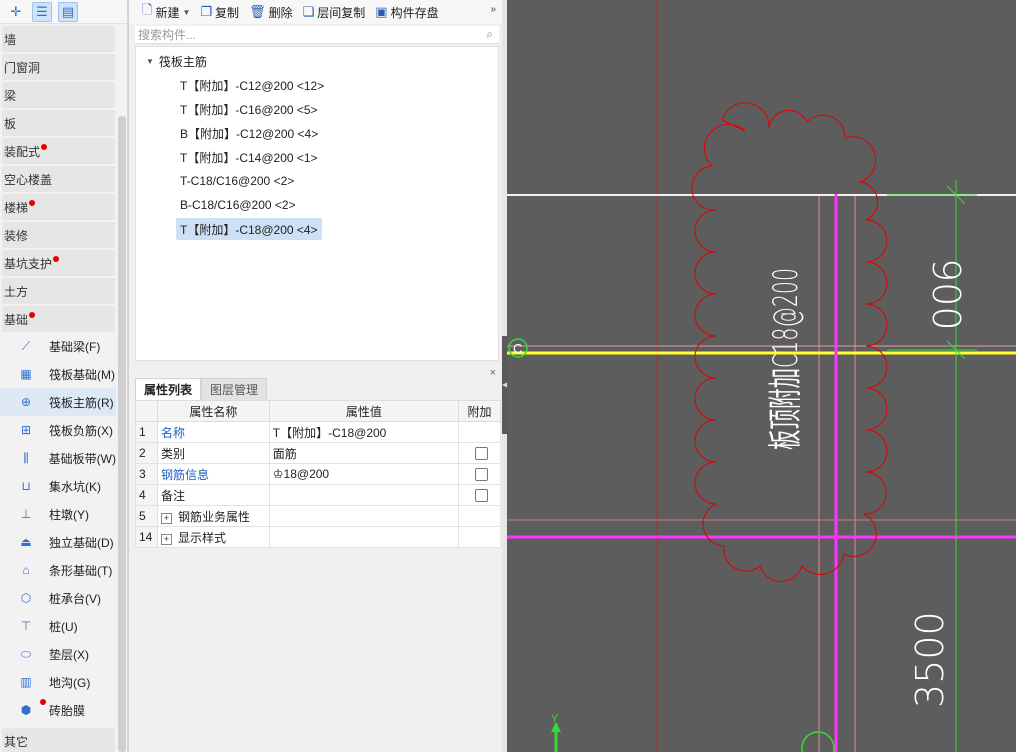 The height and width of the screenshot is (752, 1016). Describe the element at coordinates (58, 39) in the screenshot. I see `category-top-0: 墙` at that location.